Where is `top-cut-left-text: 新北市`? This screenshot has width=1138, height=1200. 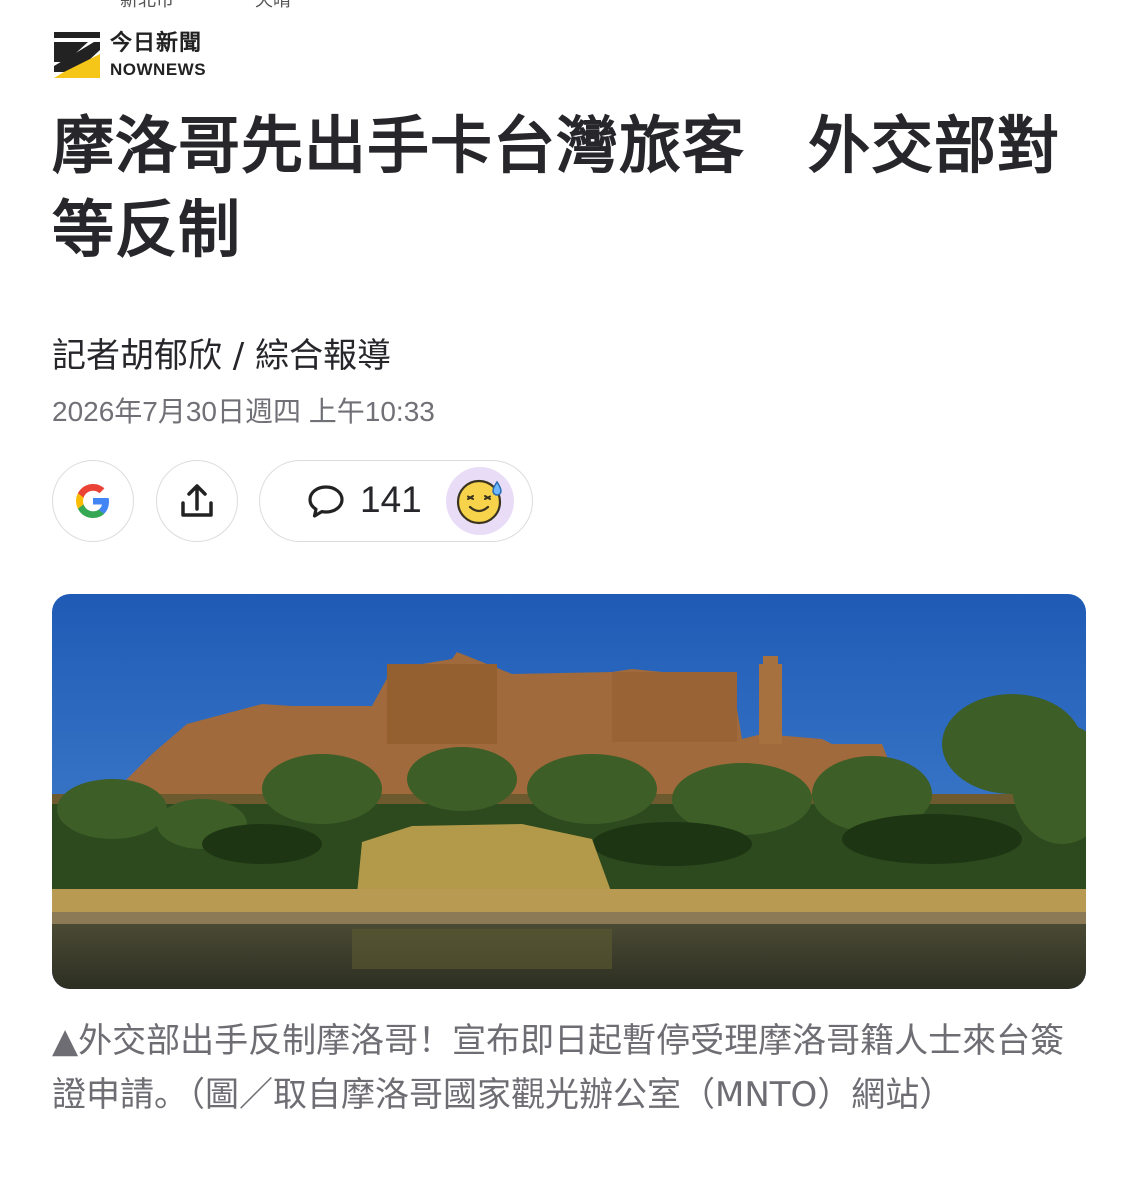
top-cut-left-text: 新北市 is located at coordinates (147, 5).